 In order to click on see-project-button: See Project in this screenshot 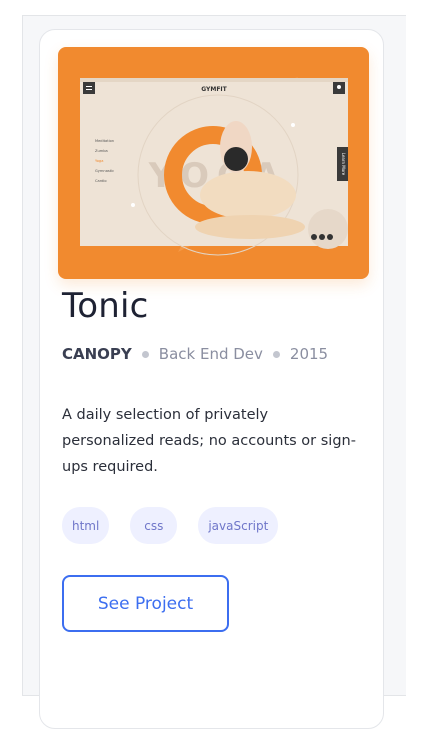, I will do `click(145, 603)`.